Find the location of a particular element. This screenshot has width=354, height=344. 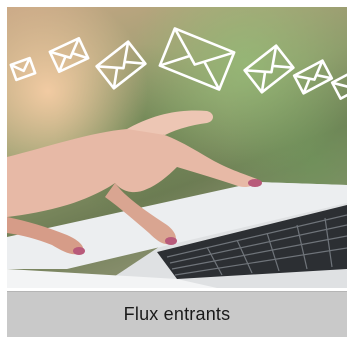

tile-caption: Flux entrants is located at coordinates (177, 314).